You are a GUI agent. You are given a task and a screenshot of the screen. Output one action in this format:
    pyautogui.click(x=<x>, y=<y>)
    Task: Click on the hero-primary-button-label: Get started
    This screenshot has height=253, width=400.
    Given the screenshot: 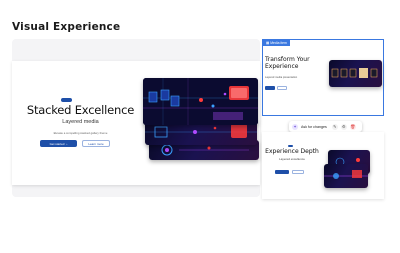 What is the action you would take?
    pyautogui.click(x=57, y=143)
    